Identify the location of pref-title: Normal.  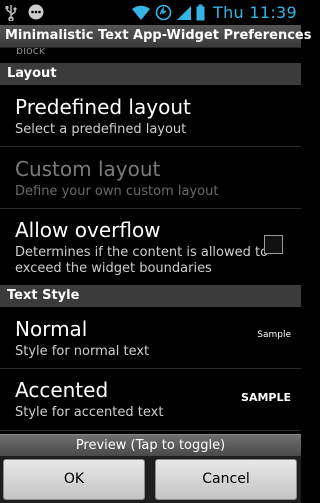
(51, 329).